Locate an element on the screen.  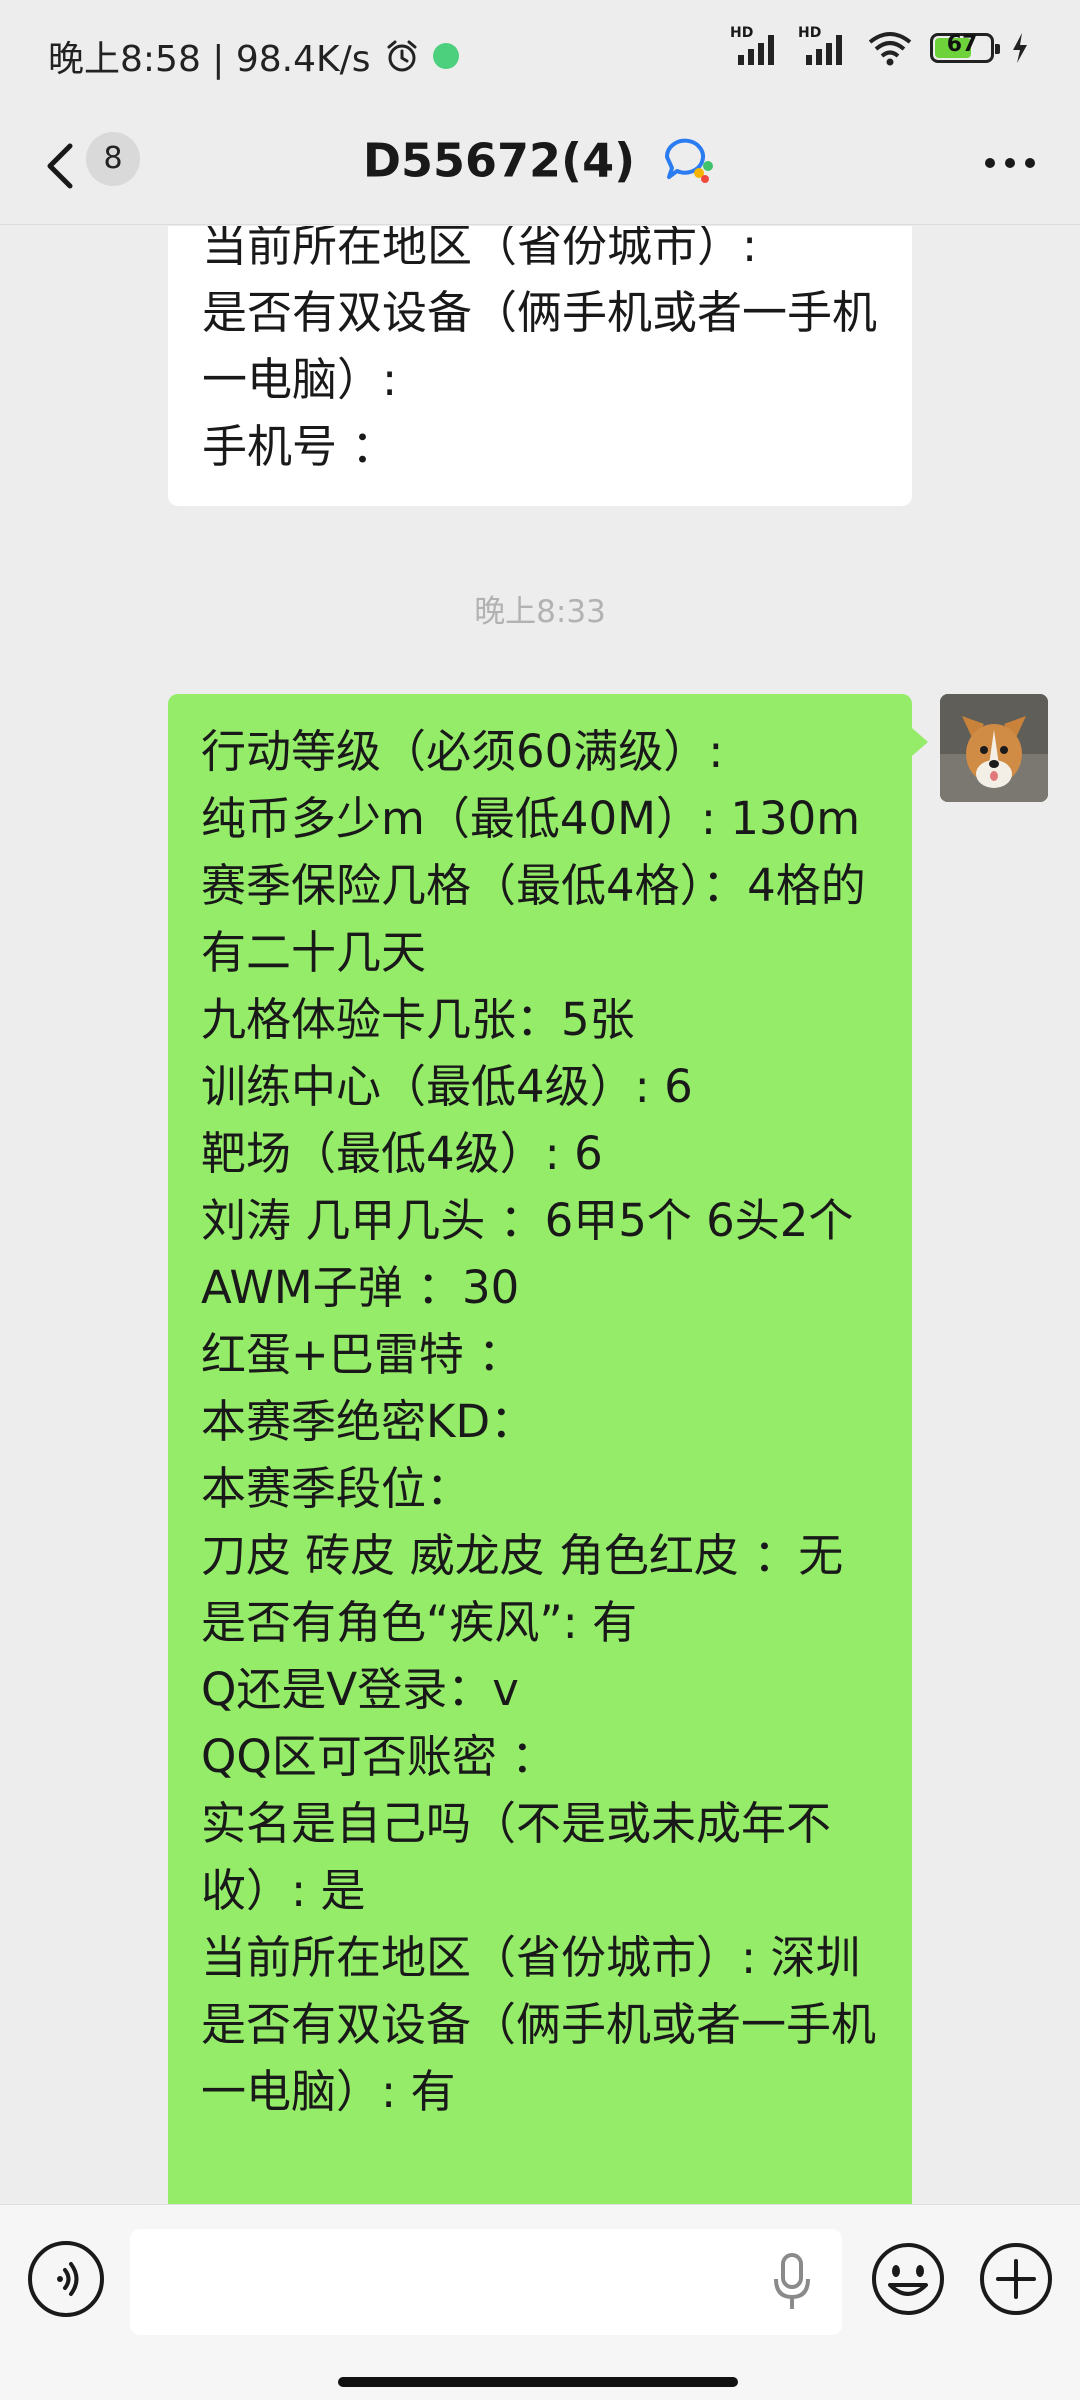
signal-icon: HD is located at coordinates (756, 45).